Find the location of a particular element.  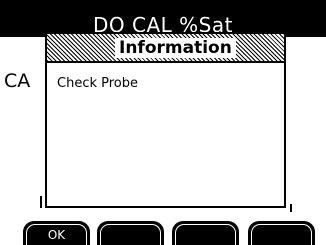

dialog-header: Information is located at coordinates (165, 48).